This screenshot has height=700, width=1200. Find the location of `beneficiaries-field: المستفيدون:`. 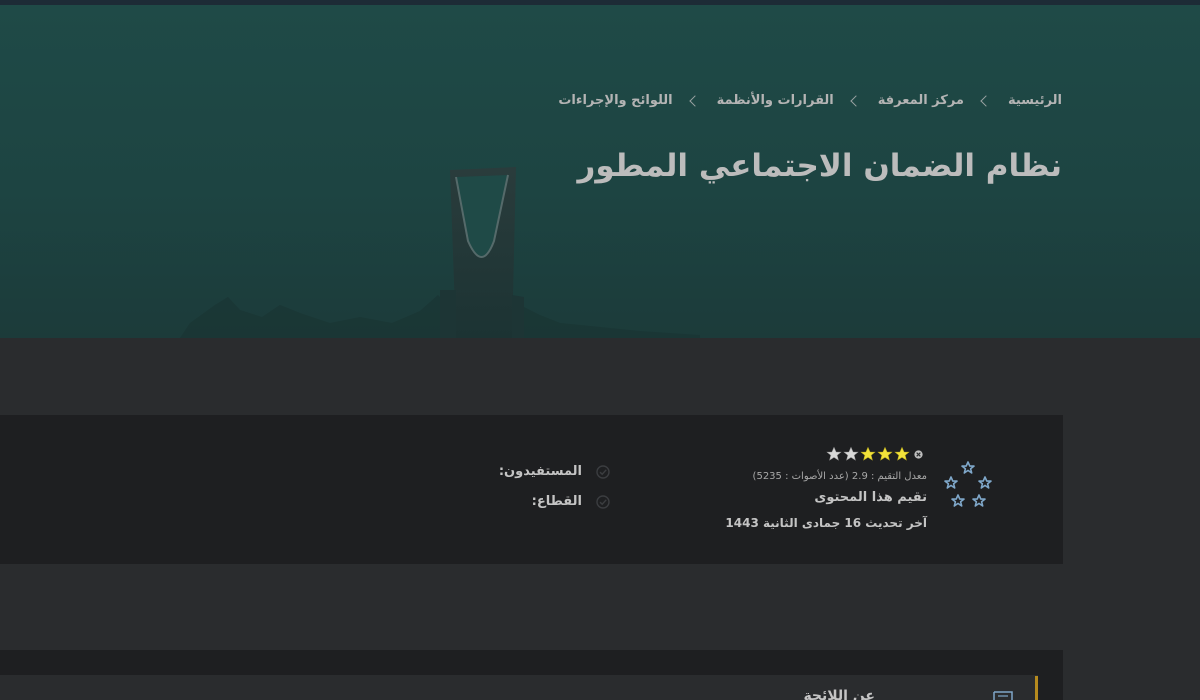

beneficiaries-field: المستفيدون: is located at coordinates (554, 471).